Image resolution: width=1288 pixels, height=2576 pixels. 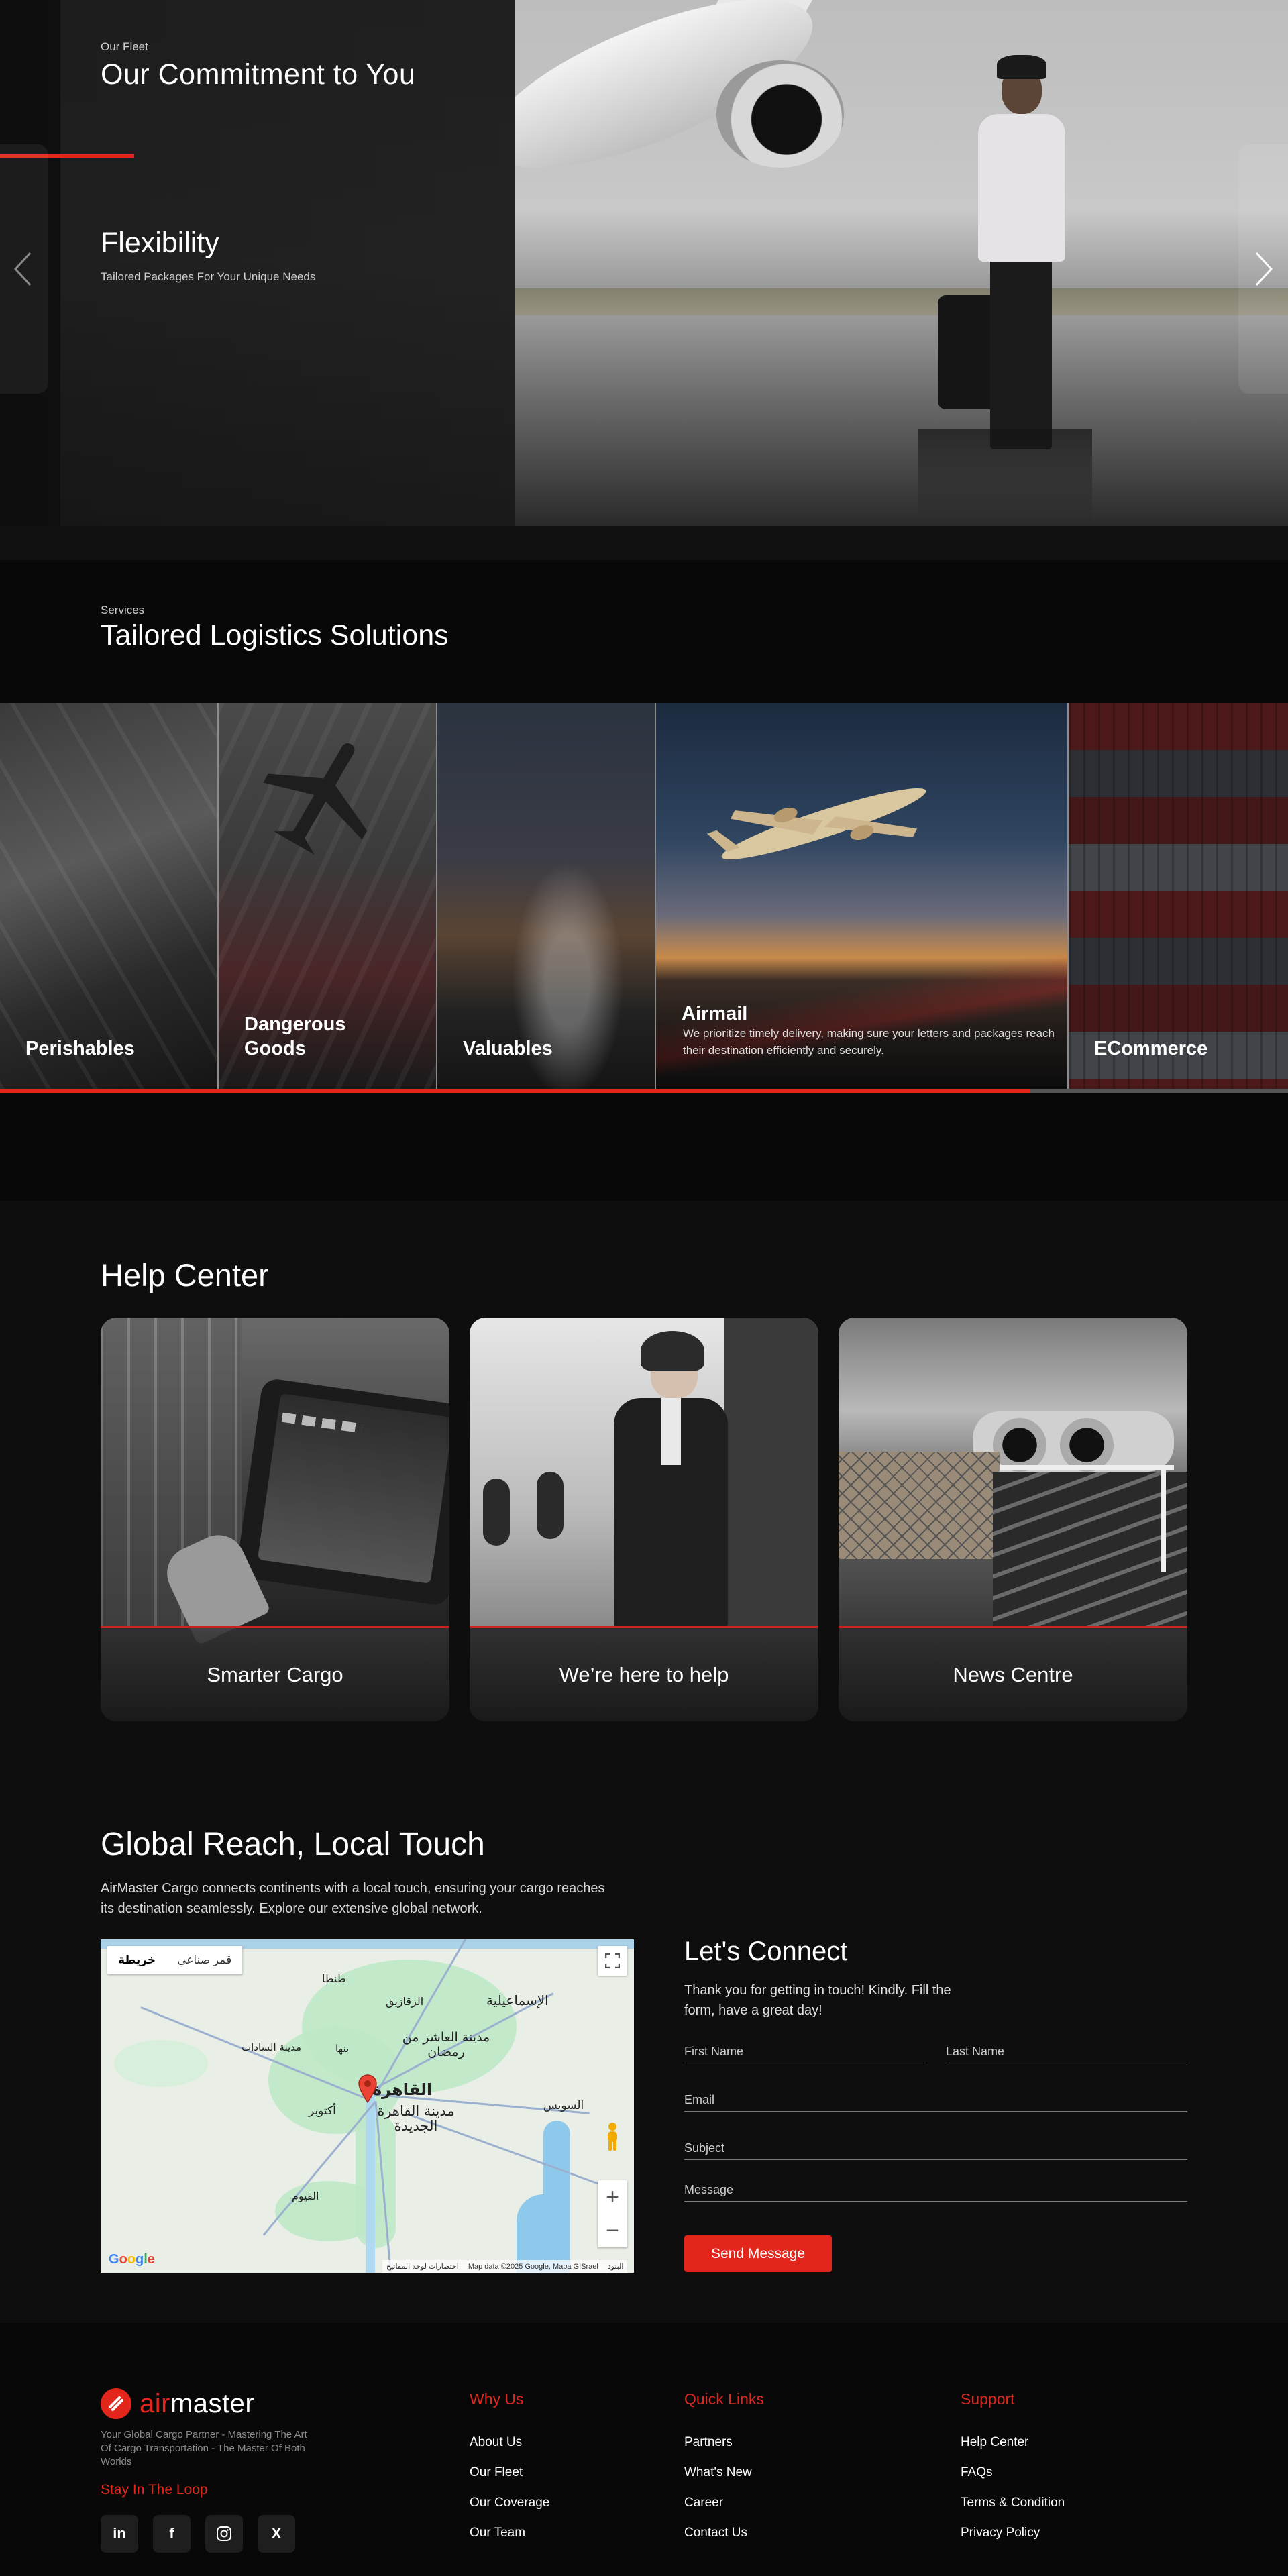 I want to click on email-input, so click(x=935, y=2100).